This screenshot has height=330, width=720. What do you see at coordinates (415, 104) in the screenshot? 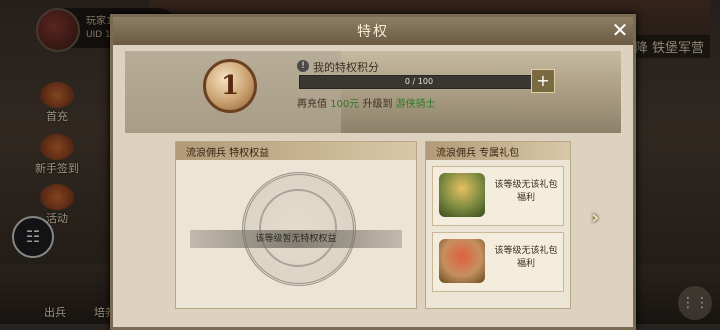
I see `hint-target: 游侠骑士` at bounding box center [415, 104].